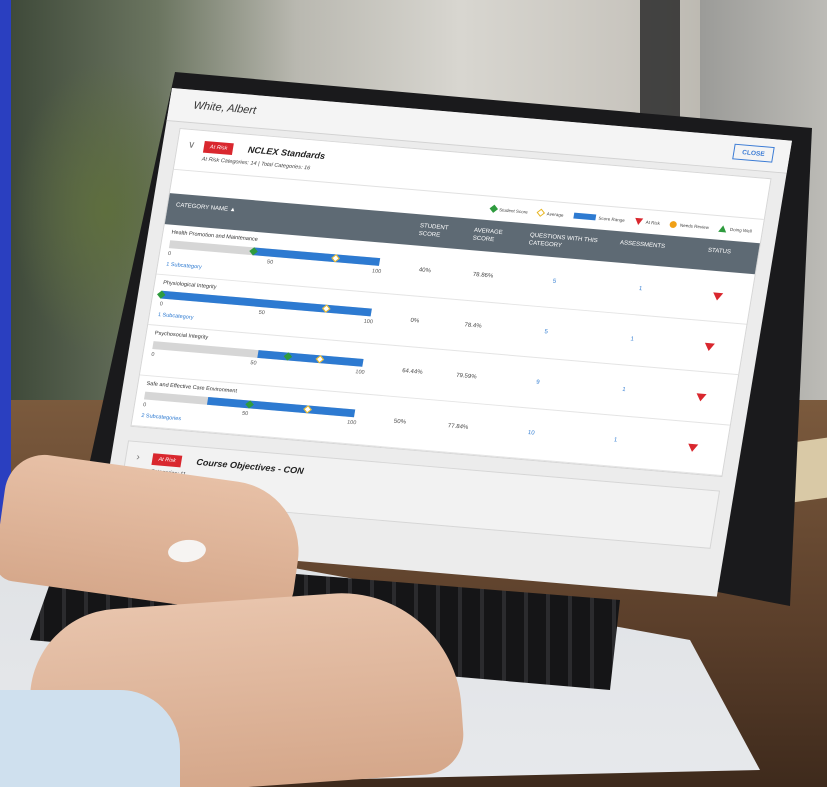  I want to click on category-name: Physiological Integrity, so click(189, 285).